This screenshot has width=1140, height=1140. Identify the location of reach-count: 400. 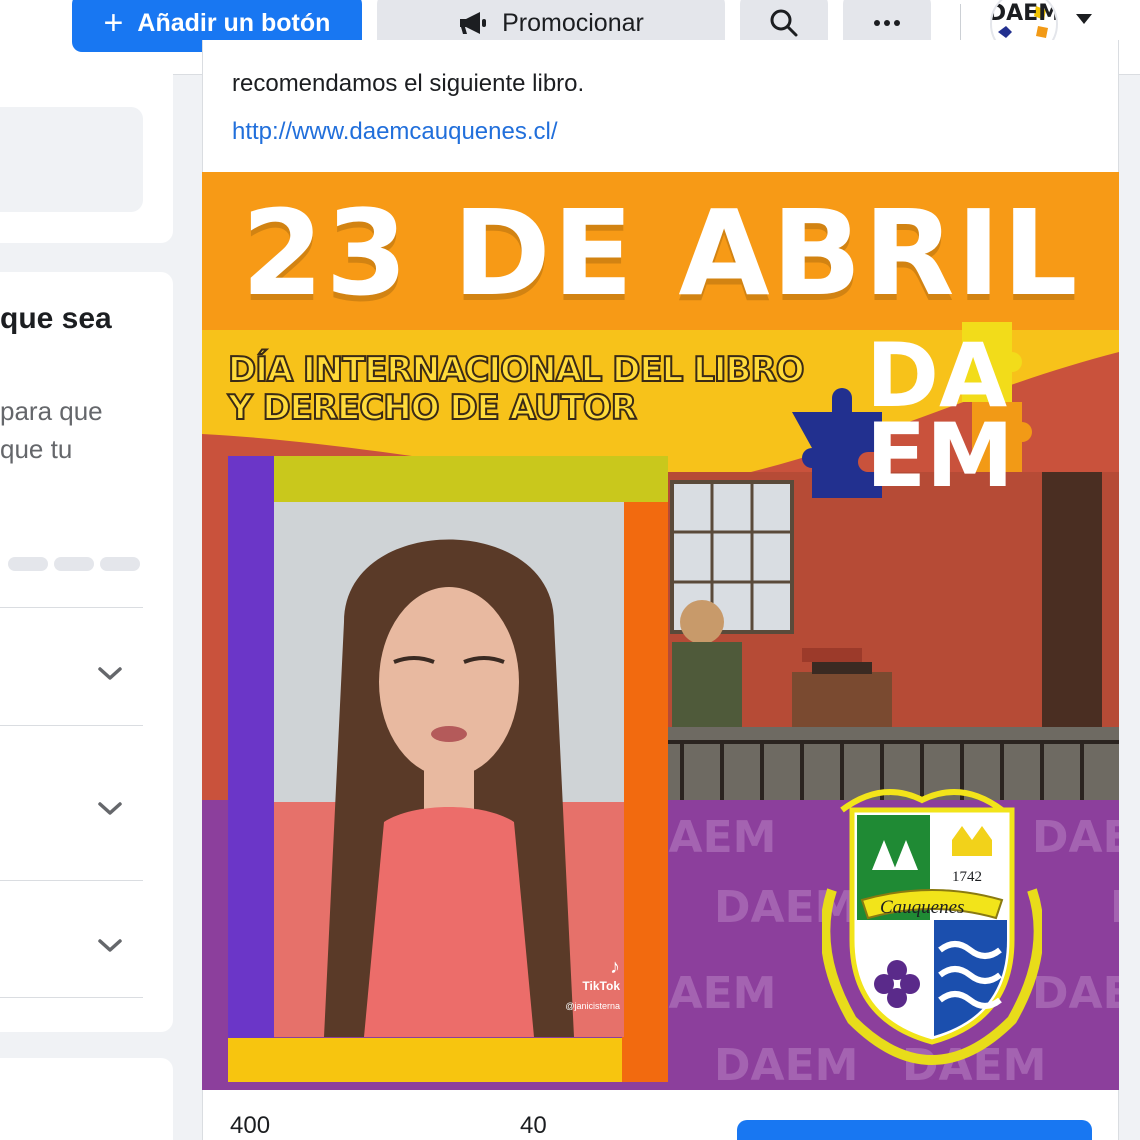
(250, 1125).